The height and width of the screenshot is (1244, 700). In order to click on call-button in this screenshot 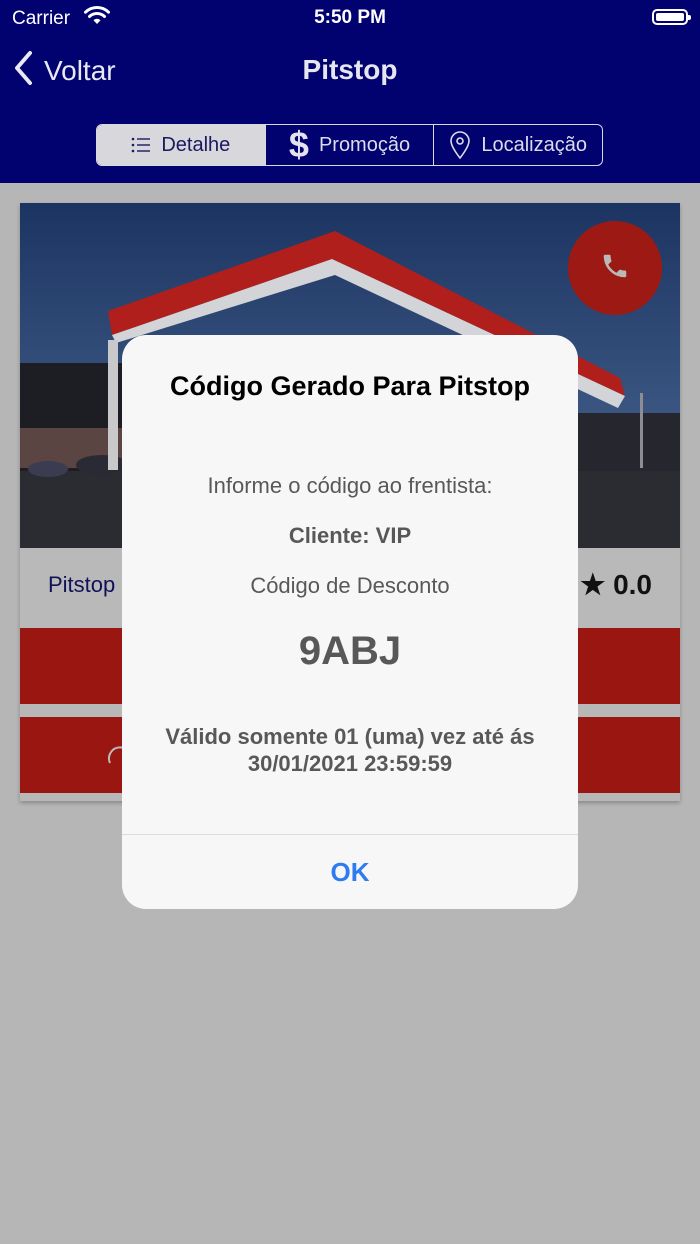, I will do `click(615, 268)`.